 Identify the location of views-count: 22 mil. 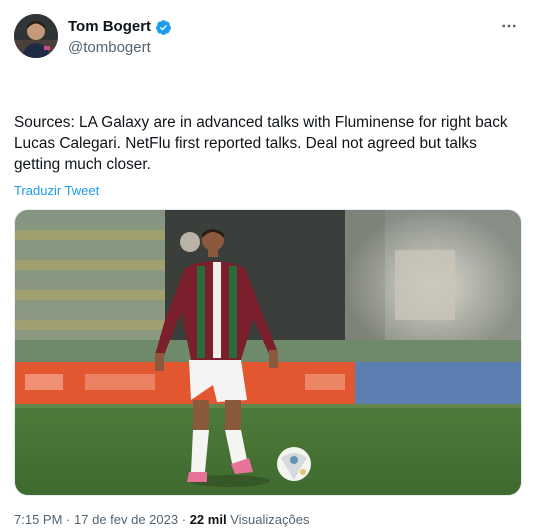
(208, 519).